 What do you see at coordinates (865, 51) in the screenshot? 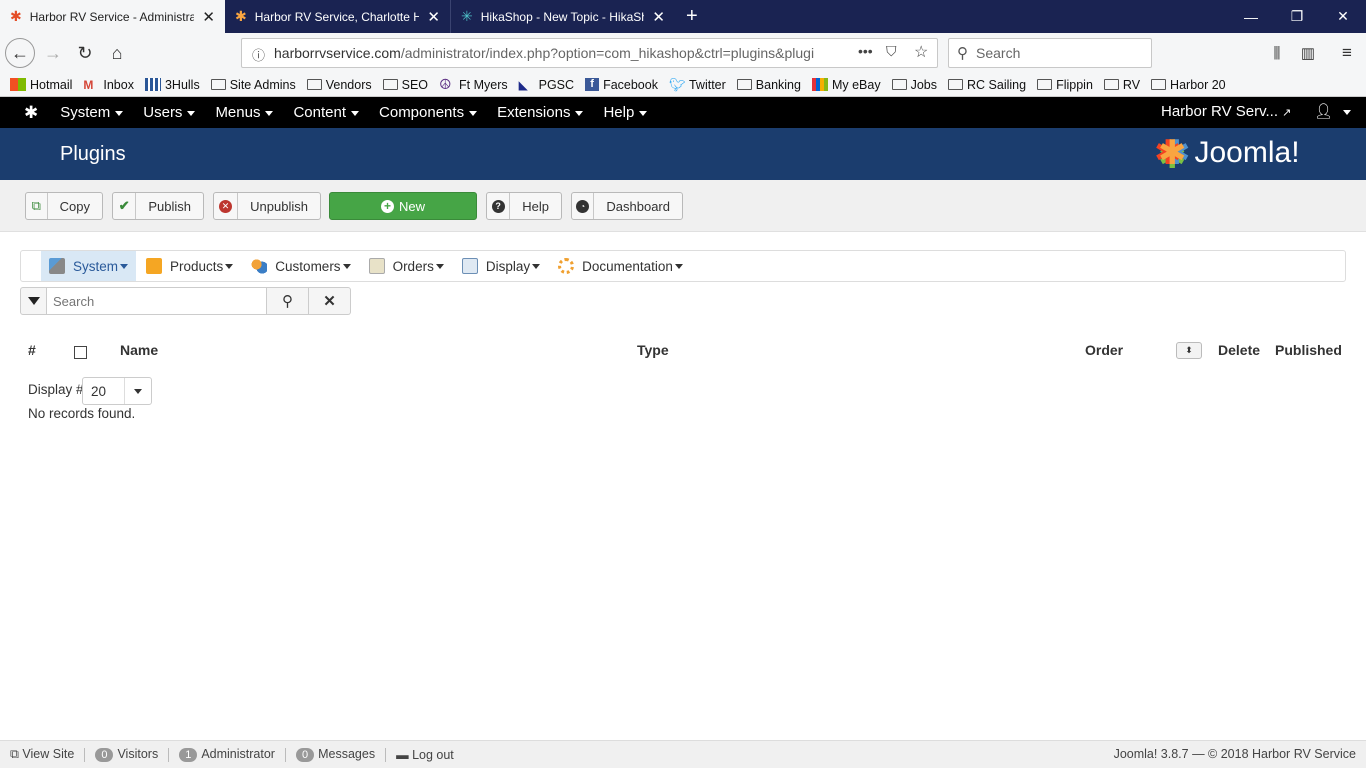
I see `page-actions-icon: •••` at bounding box center [865, 51].